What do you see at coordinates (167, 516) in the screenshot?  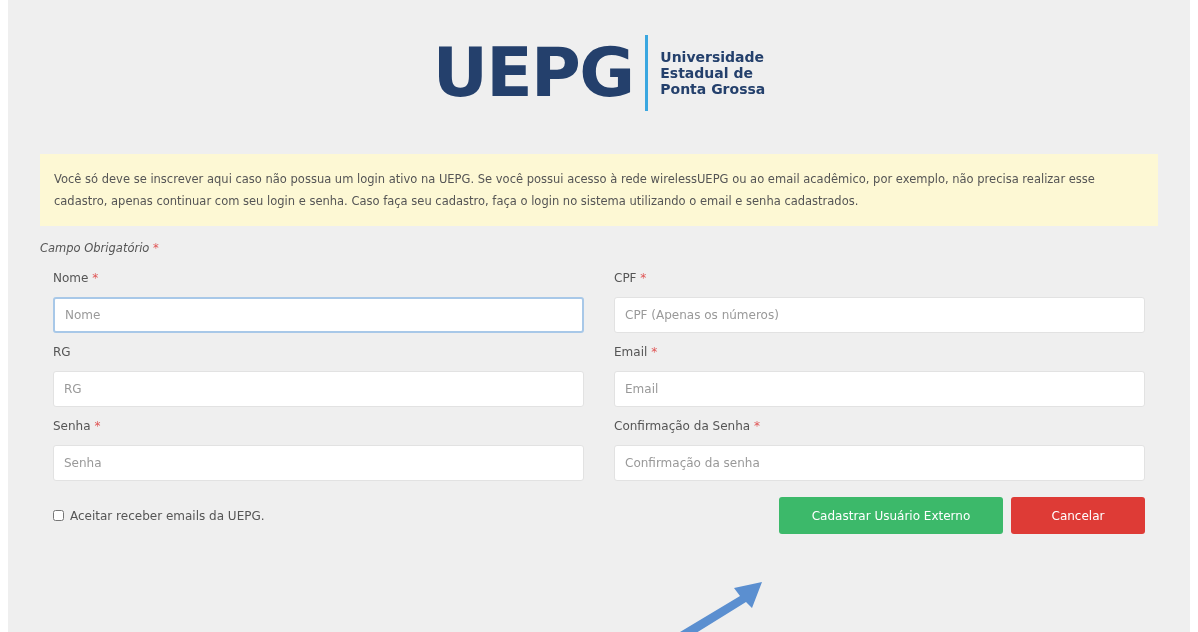 I see `consent-label: Aceitar receber emails da UEPG.` at bounding box center [167, 516].